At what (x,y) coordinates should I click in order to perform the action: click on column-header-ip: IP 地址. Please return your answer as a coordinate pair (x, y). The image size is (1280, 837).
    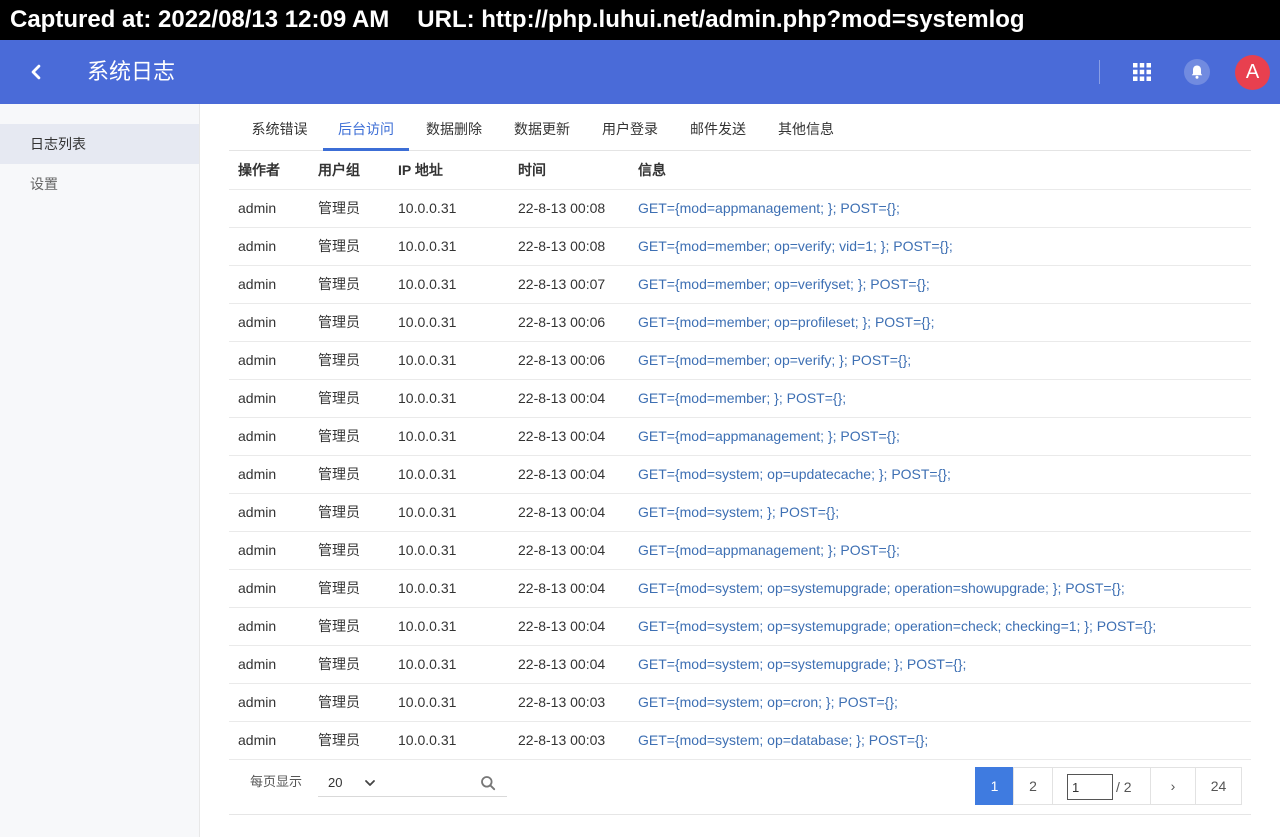
    Looking at the image, I should click on (449, 170).